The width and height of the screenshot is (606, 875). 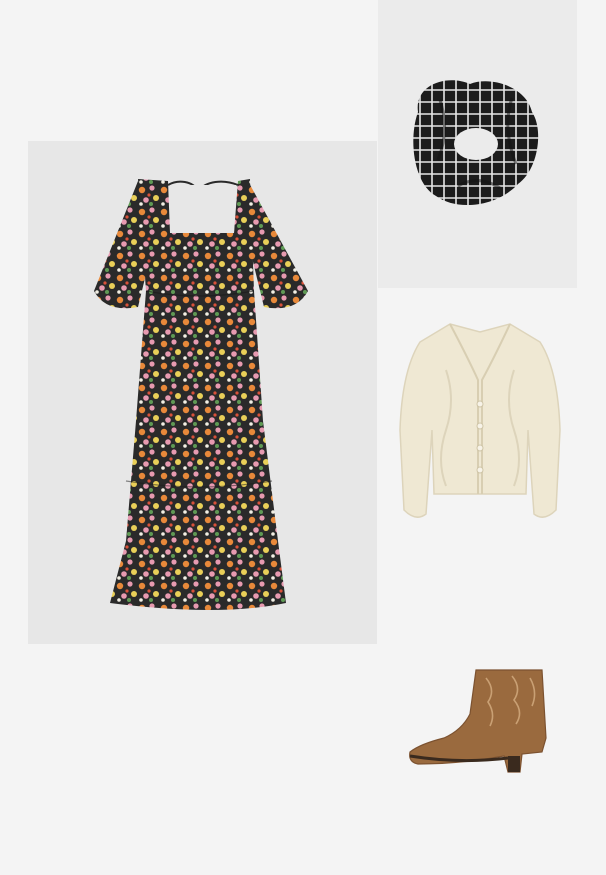 I want to click on scrunchie-product-image, so click(x=477, y=144).